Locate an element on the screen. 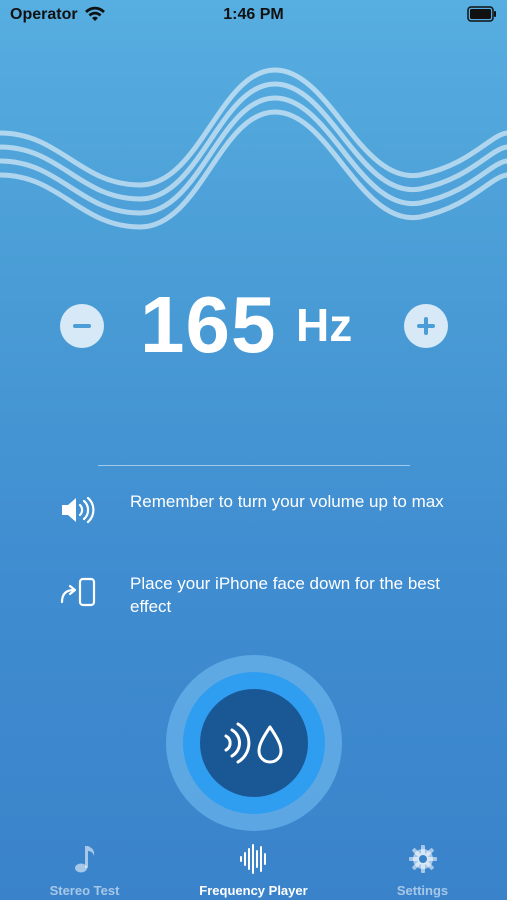  tab-bar: Stereo Test Frequency Player Settings is located at coordinates (253, 870).